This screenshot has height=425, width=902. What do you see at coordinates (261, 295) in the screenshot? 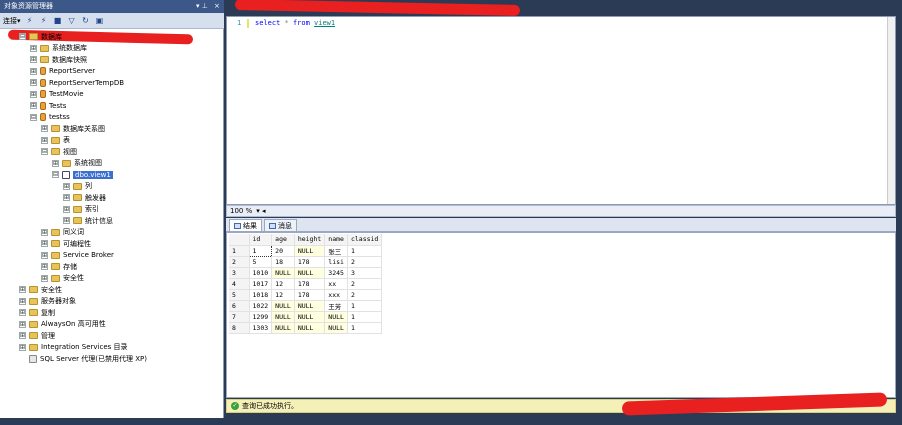
I see `table-cell: 1018` at bounding box center [261, 295].